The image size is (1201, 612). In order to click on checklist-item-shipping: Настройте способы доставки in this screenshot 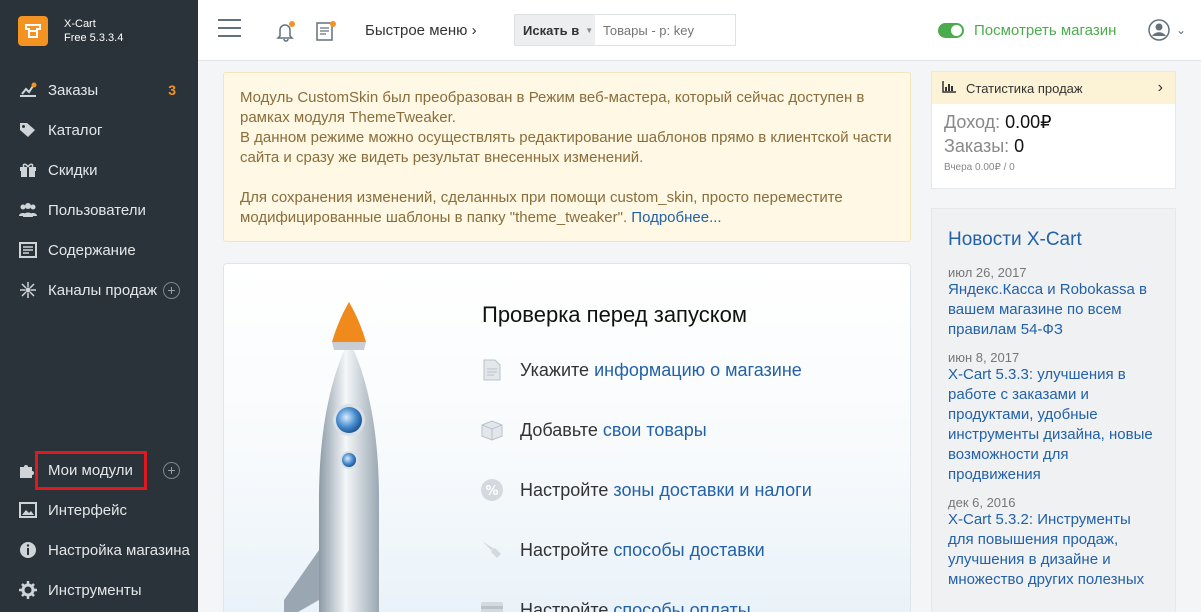, I will do `click(622, 550)`.